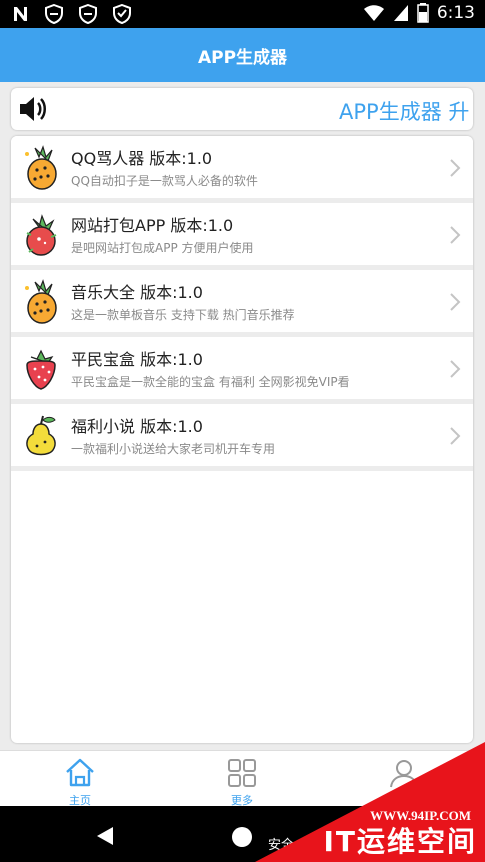 The width and height of the screenshot is (485, 862). I want to click on home-button-icon, so click(242, 837).